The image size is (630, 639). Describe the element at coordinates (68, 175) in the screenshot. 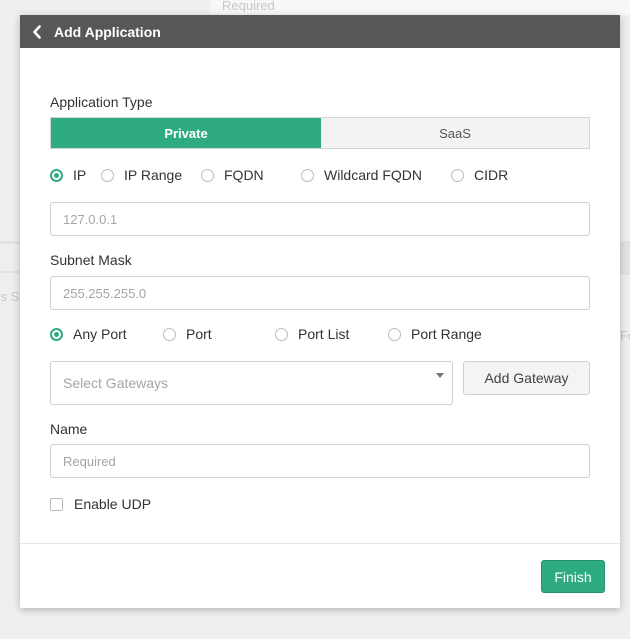

I see `radio-ip: IP` at that location.